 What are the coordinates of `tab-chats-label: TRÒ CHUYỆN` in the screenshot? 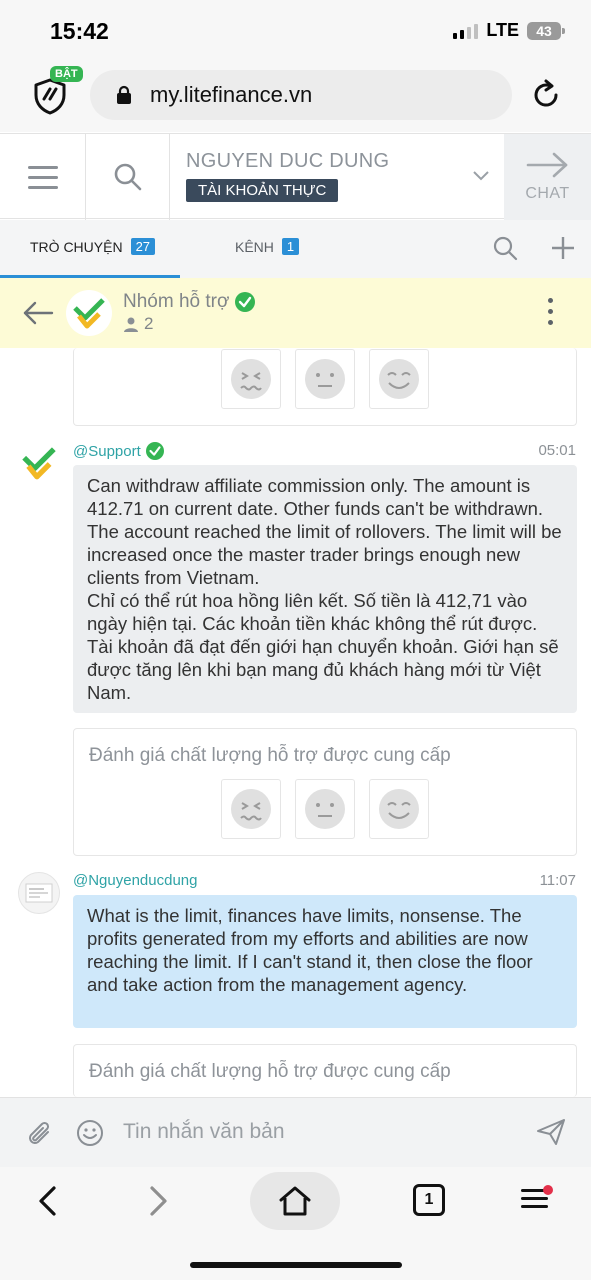 It's located at (76, 246).